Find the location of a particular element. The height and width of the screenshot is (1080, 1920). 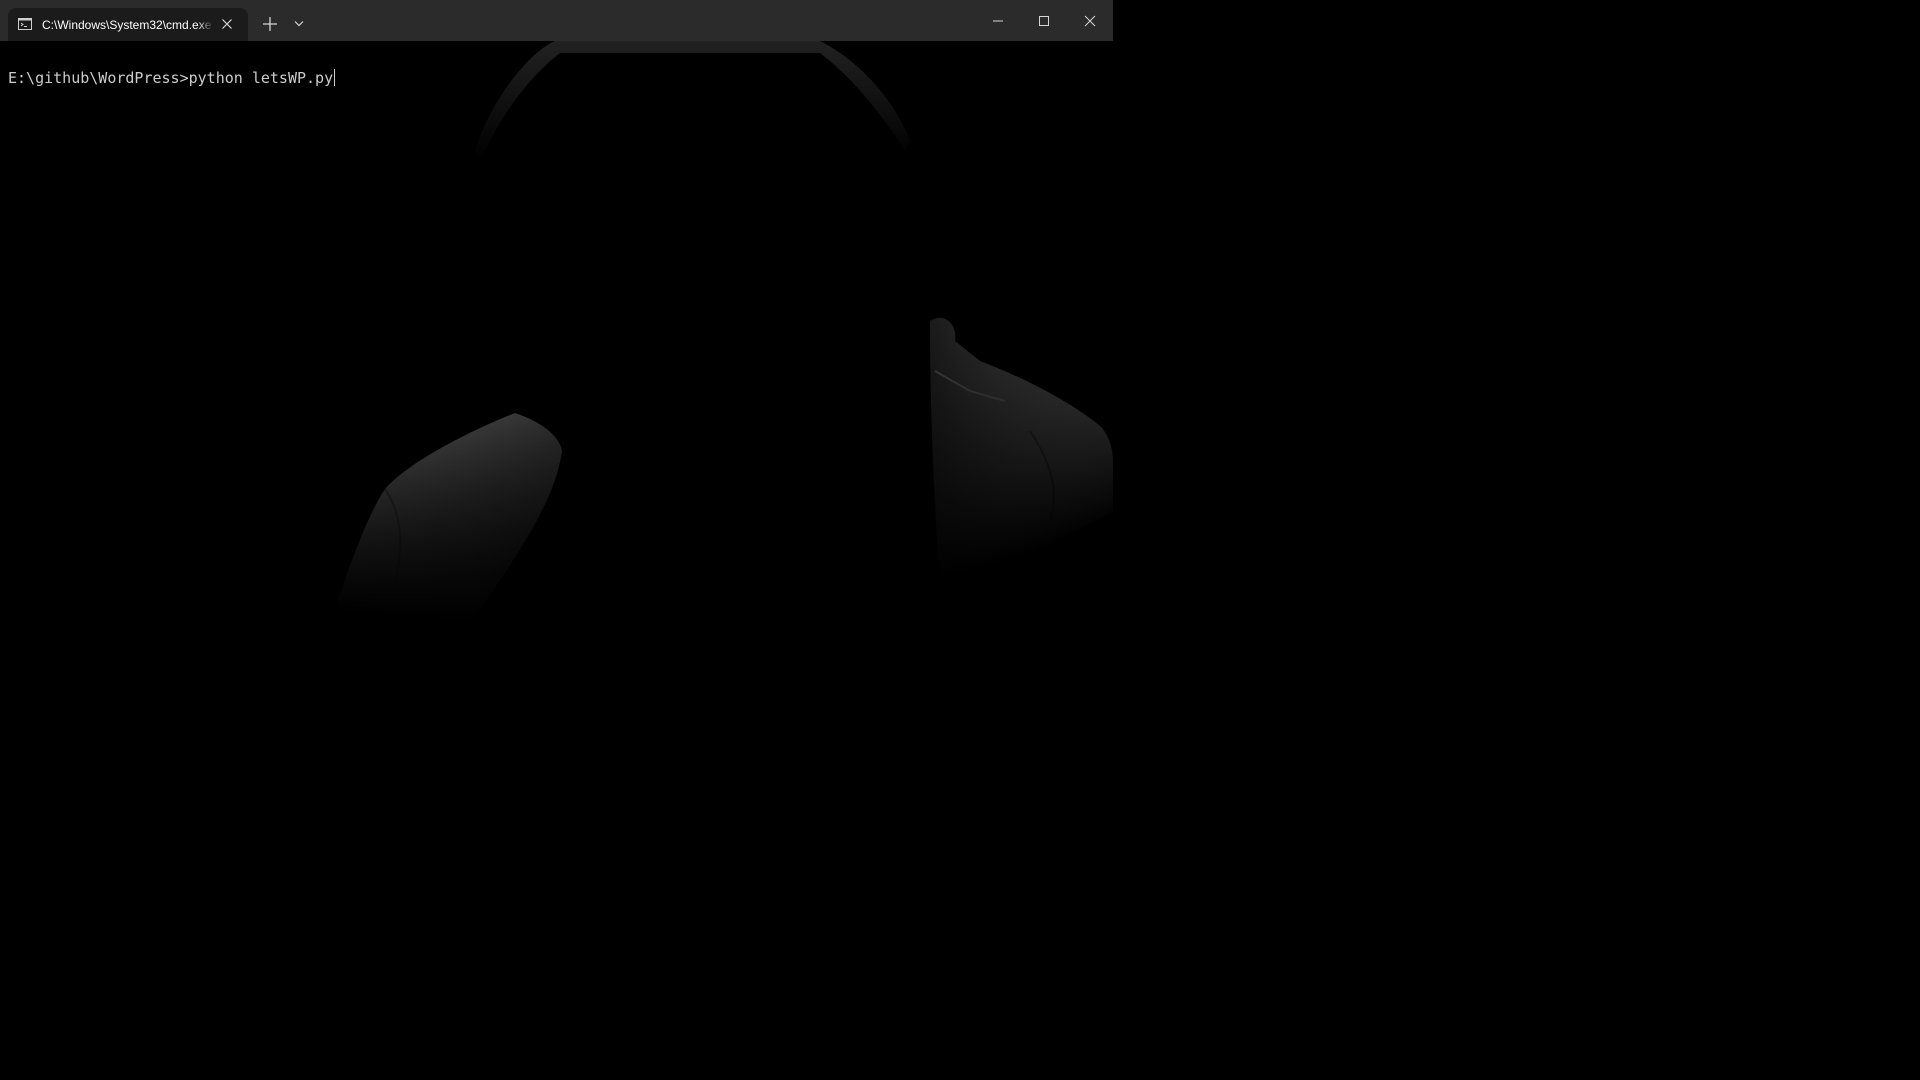

minimize-icon is located at coordinates (998, 20).